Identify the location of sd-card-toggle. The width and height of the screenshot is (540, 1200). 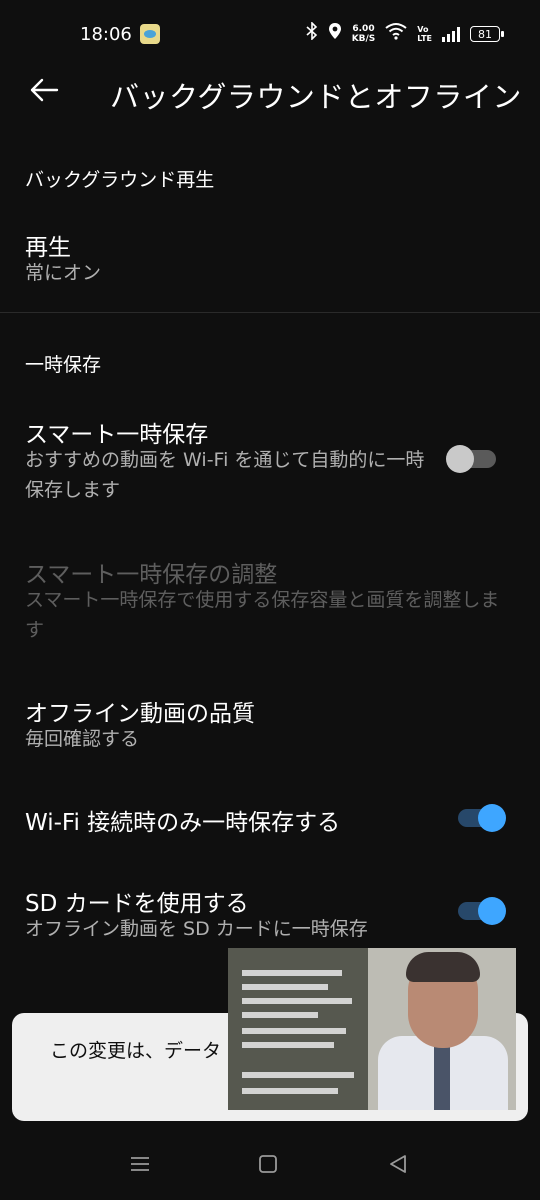
(483, 911).